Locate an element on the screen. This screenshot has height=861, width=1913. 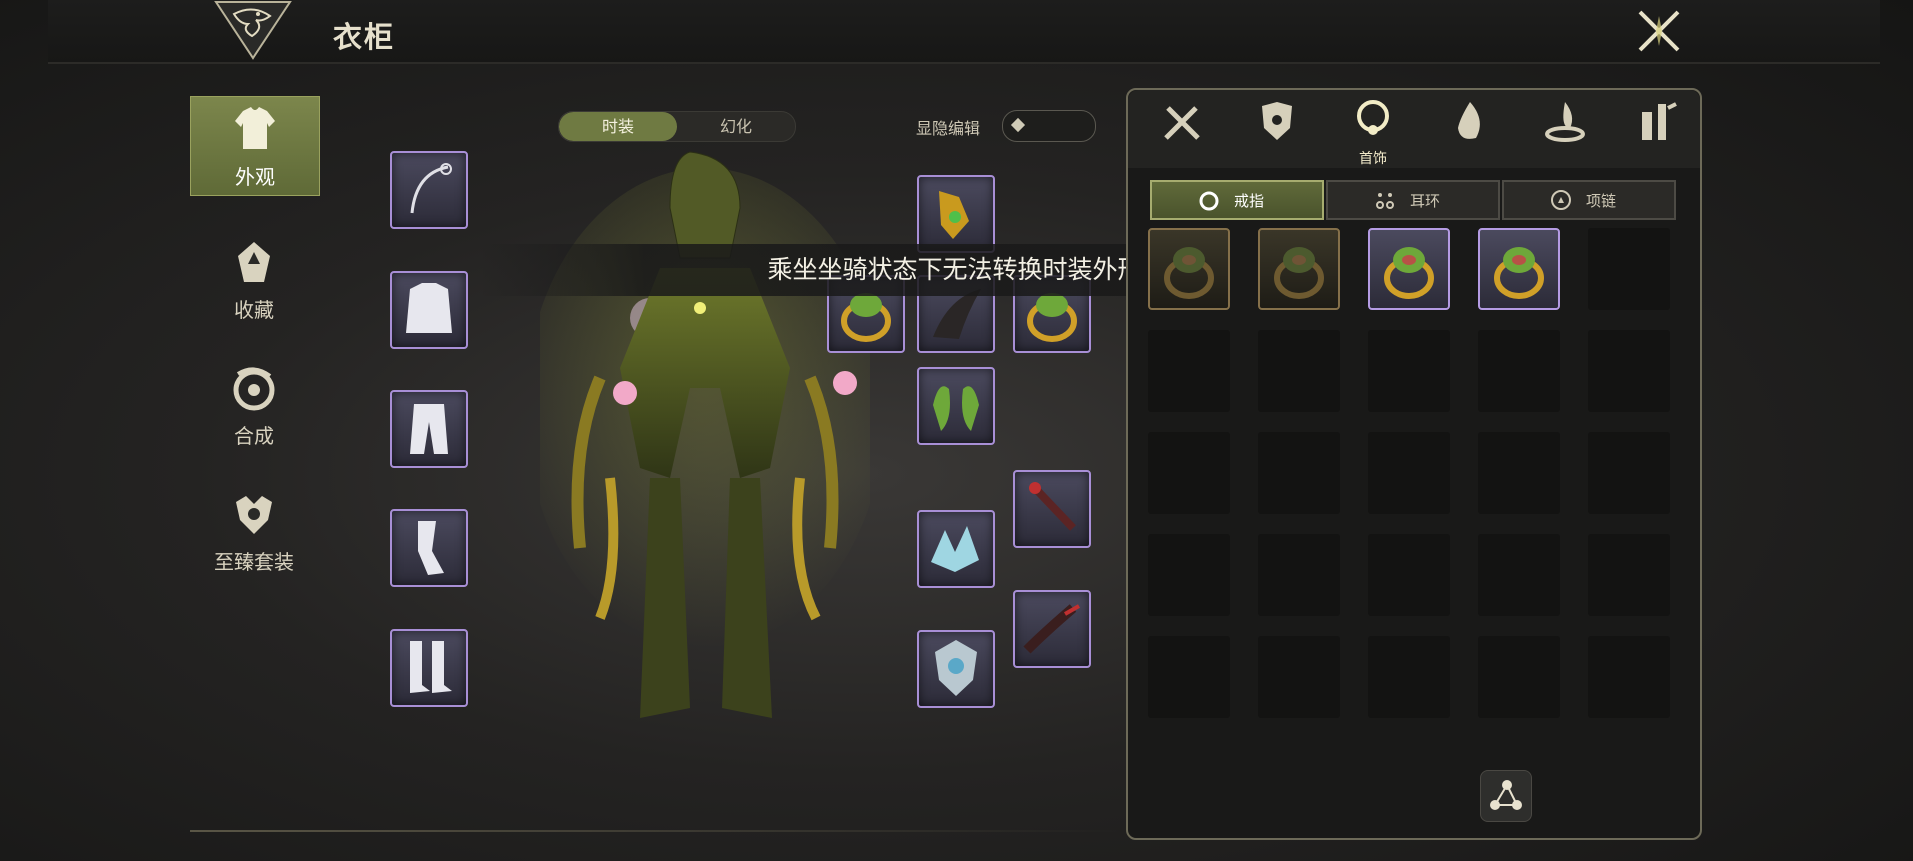
top-icon is located at coordinates (429, 308).